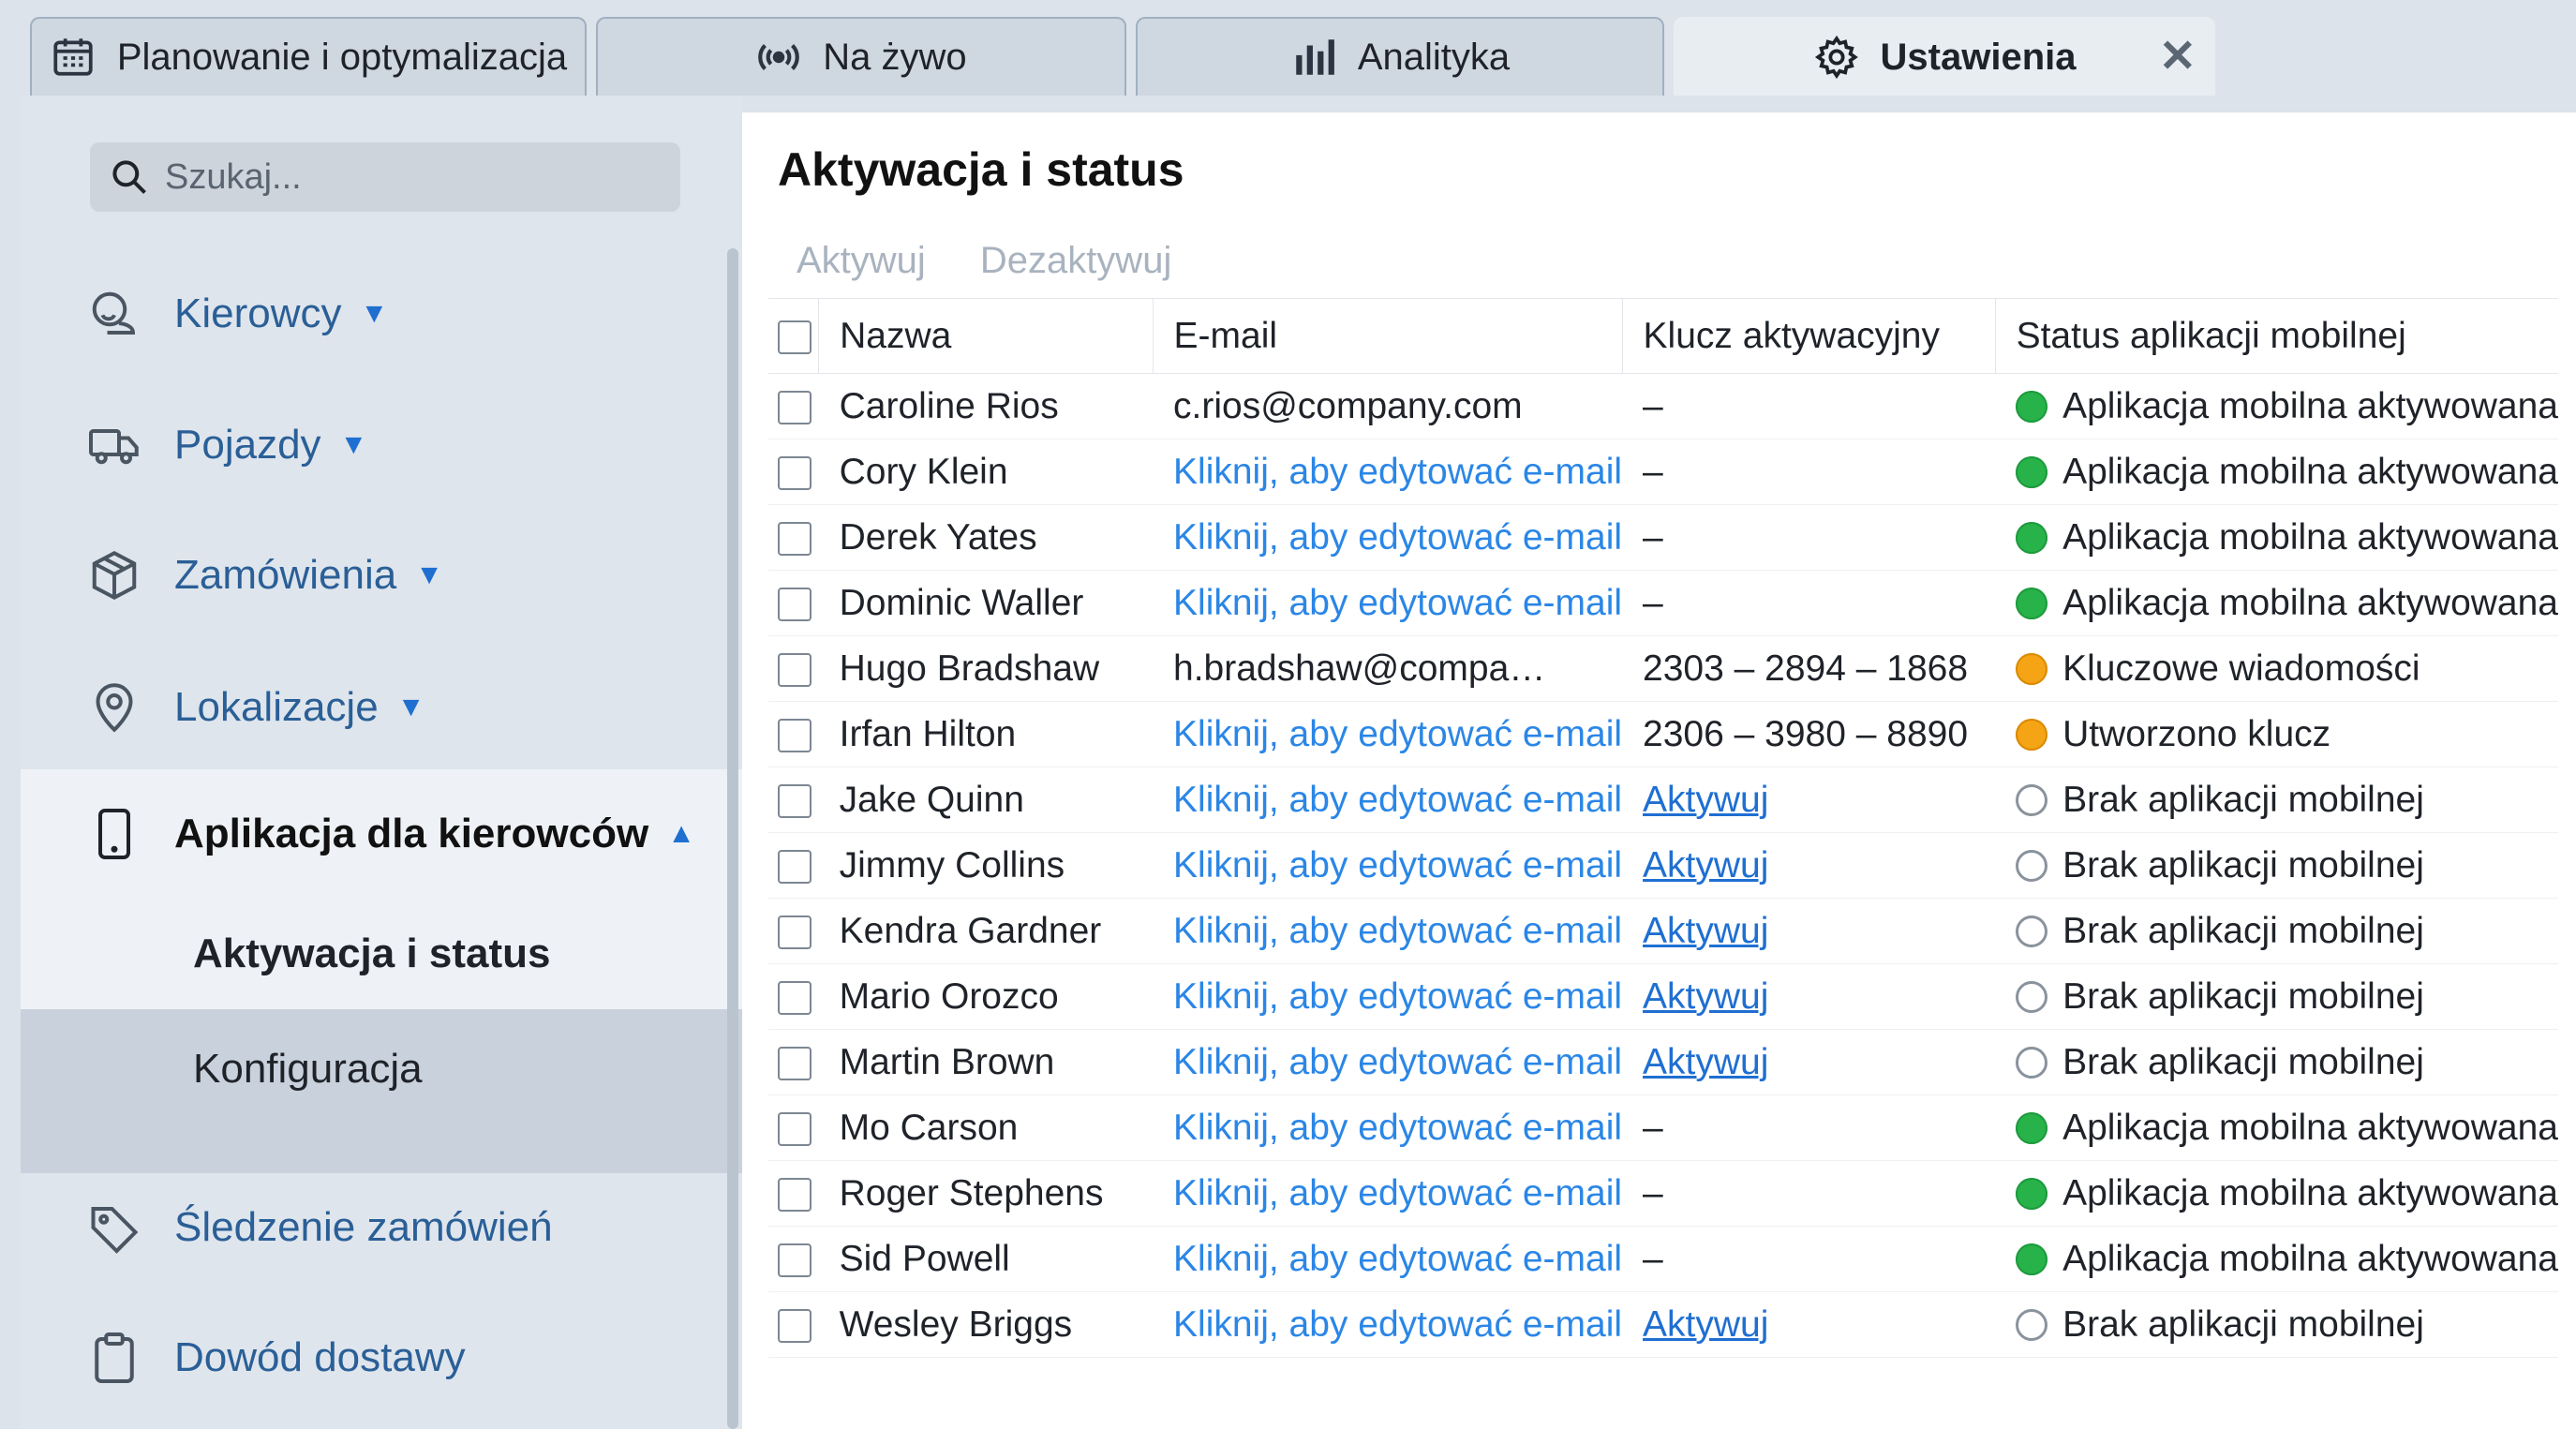 Image resolution: width=2576 pixels, height=1429 pixels. I want to click on cell-status: Brak aplikacji mobilnej, so click(2276, 931).